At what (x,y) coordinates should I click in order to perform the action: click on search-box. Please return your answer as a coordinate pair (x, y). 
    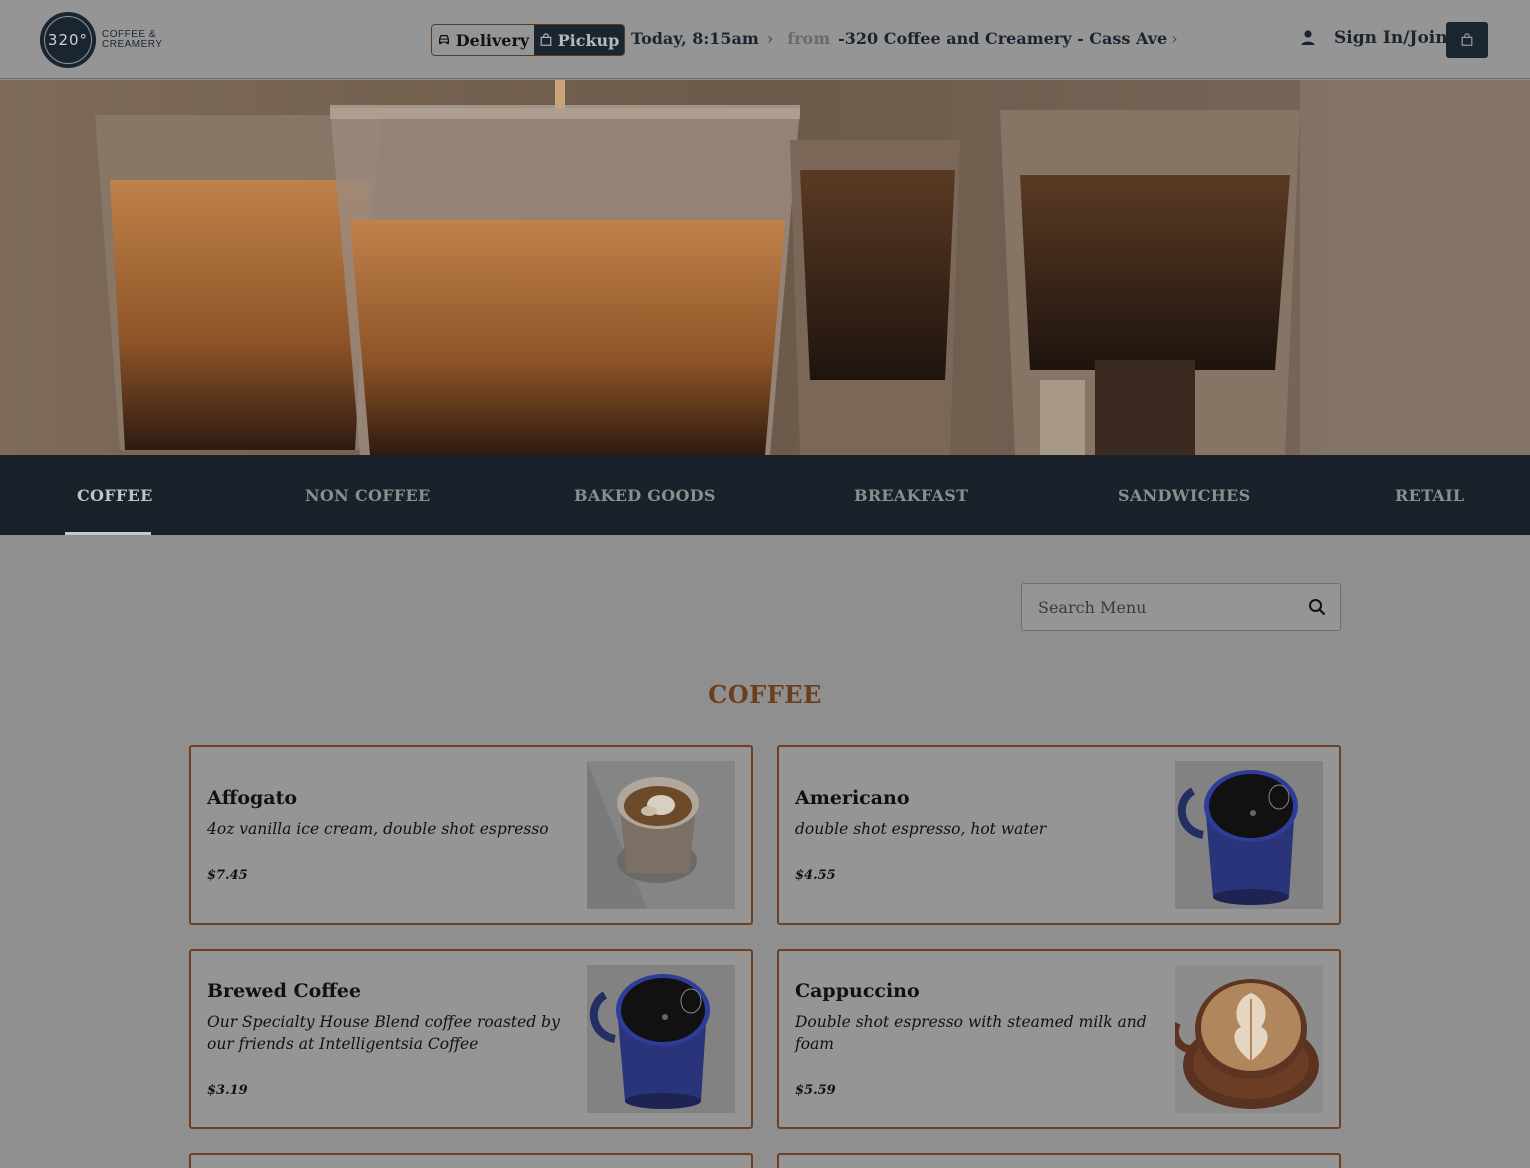
    Looking at the image, I should click on (1181, 607).